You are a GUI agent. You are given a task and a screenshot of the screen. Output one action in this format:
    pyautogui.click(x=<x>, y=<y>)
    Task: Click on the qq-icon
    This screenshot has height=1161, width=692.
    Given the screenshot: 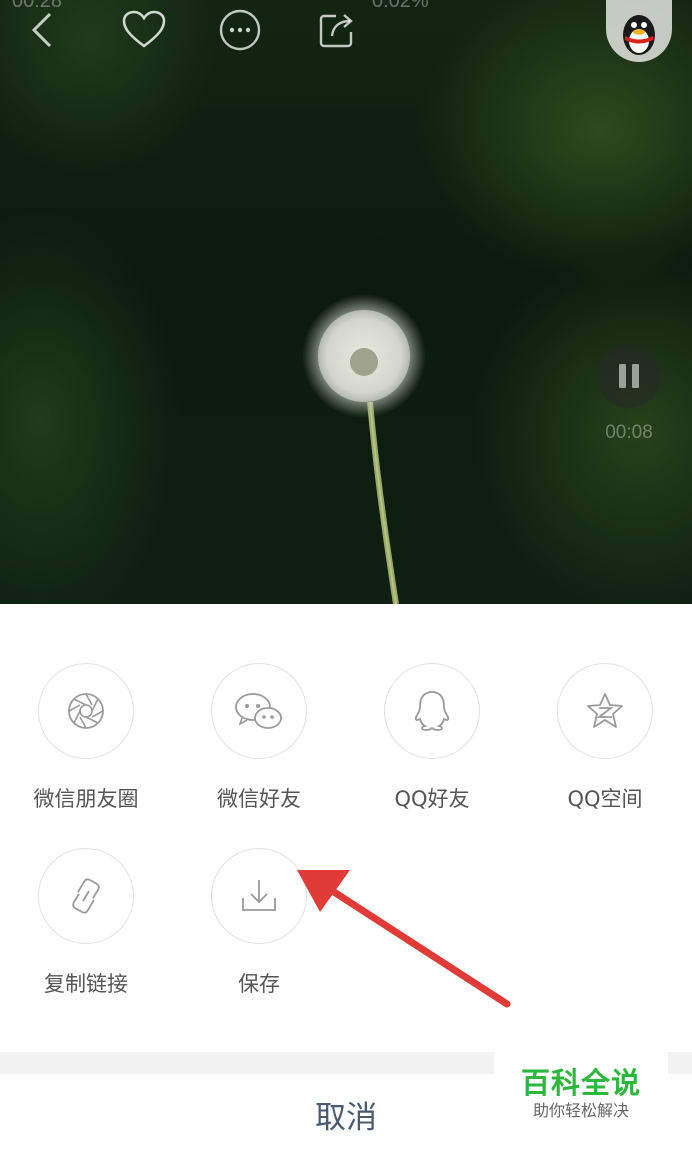 What is the action you would take?
    pyautogui.click(x=432, y=711)
    